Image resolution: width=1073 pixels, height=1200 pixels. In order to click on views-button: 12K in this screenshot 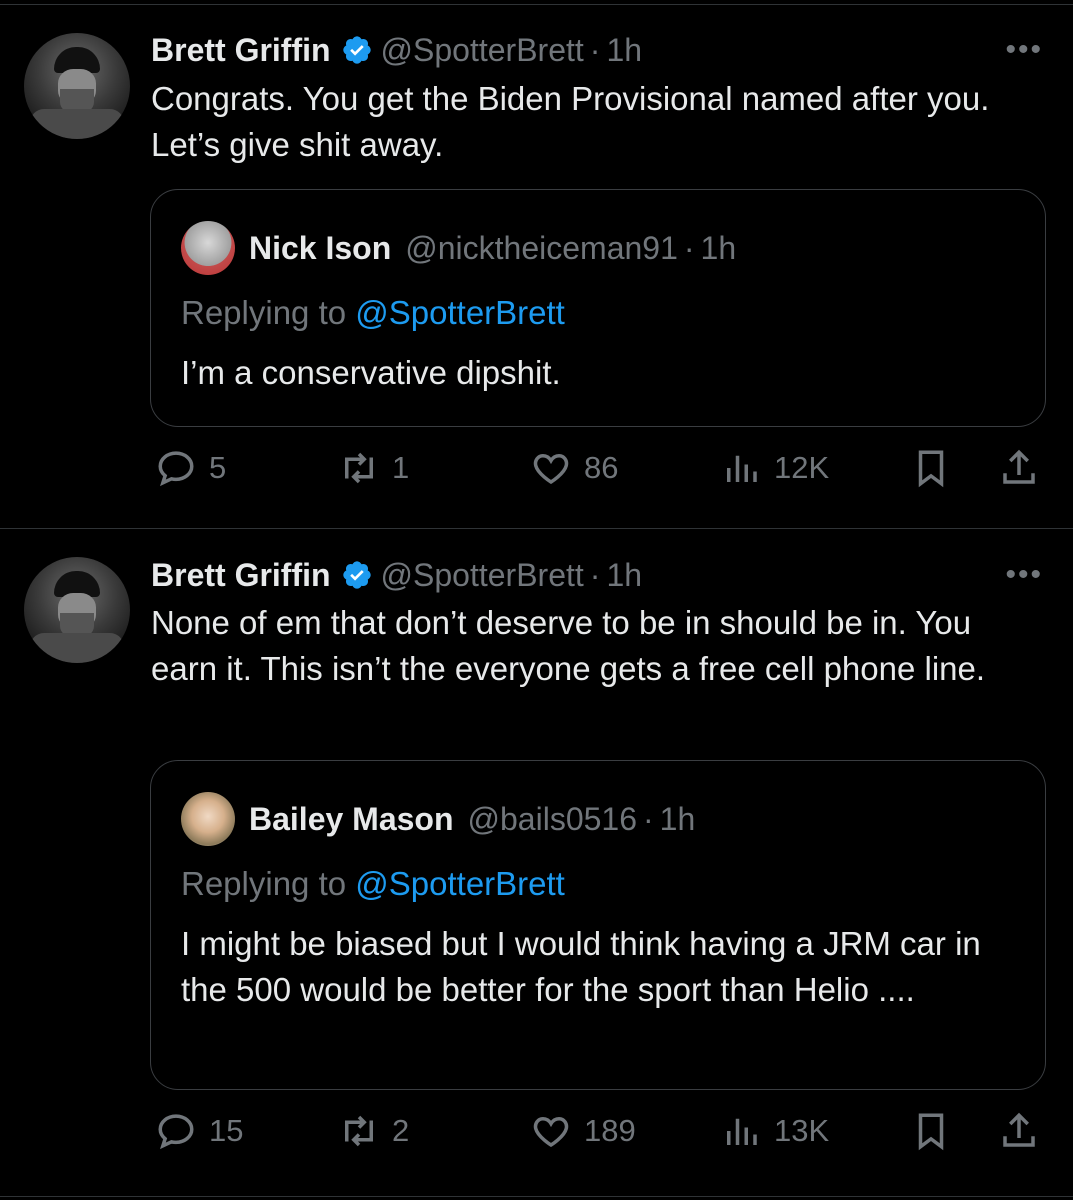, I will do `click(774, 468)`.